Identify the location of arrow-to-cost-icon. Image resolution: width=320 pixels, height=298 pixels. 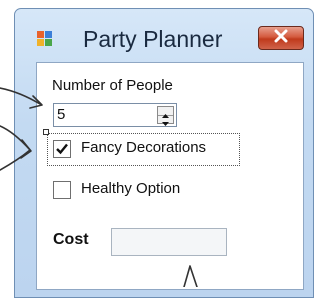
(190, 276).